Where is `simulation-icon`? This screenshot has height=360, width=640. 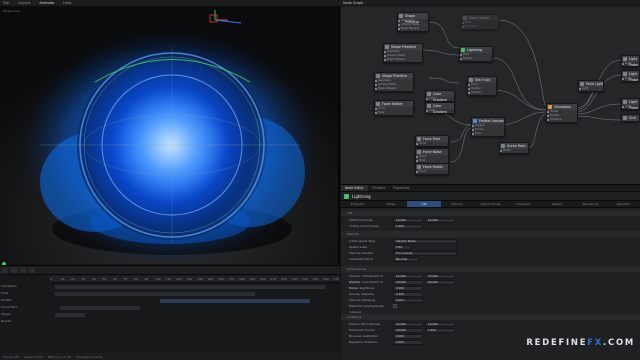
simulation-icon is located at coordinates (550, 107).